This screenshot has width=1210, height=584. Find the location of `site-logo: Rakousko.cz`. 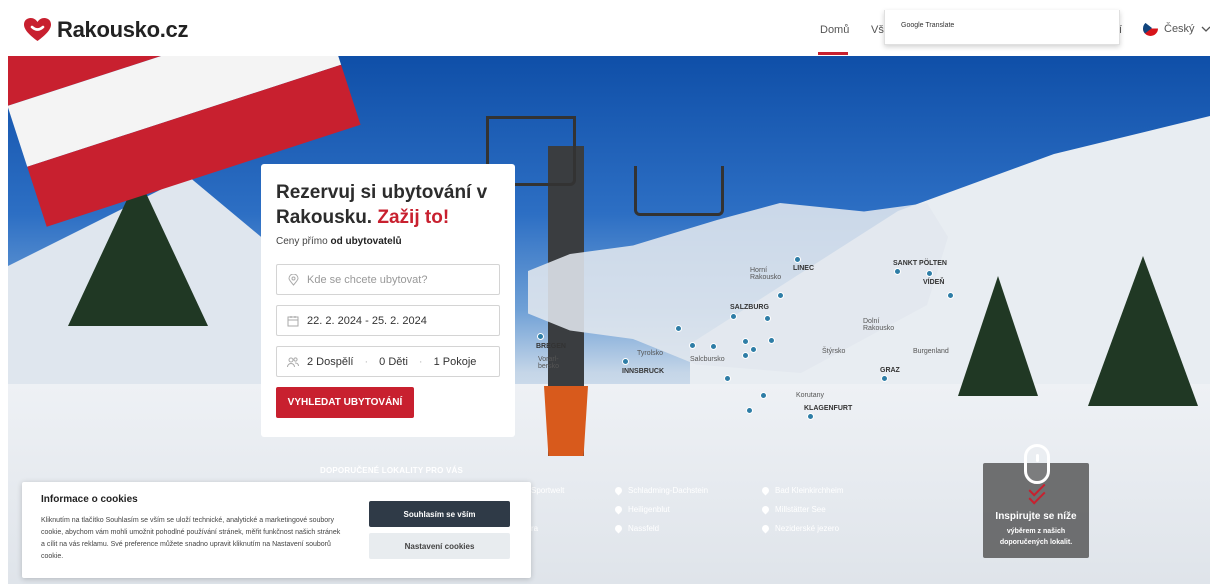

site-logo: Rakousko.cz is located at coordinates (106, 30).